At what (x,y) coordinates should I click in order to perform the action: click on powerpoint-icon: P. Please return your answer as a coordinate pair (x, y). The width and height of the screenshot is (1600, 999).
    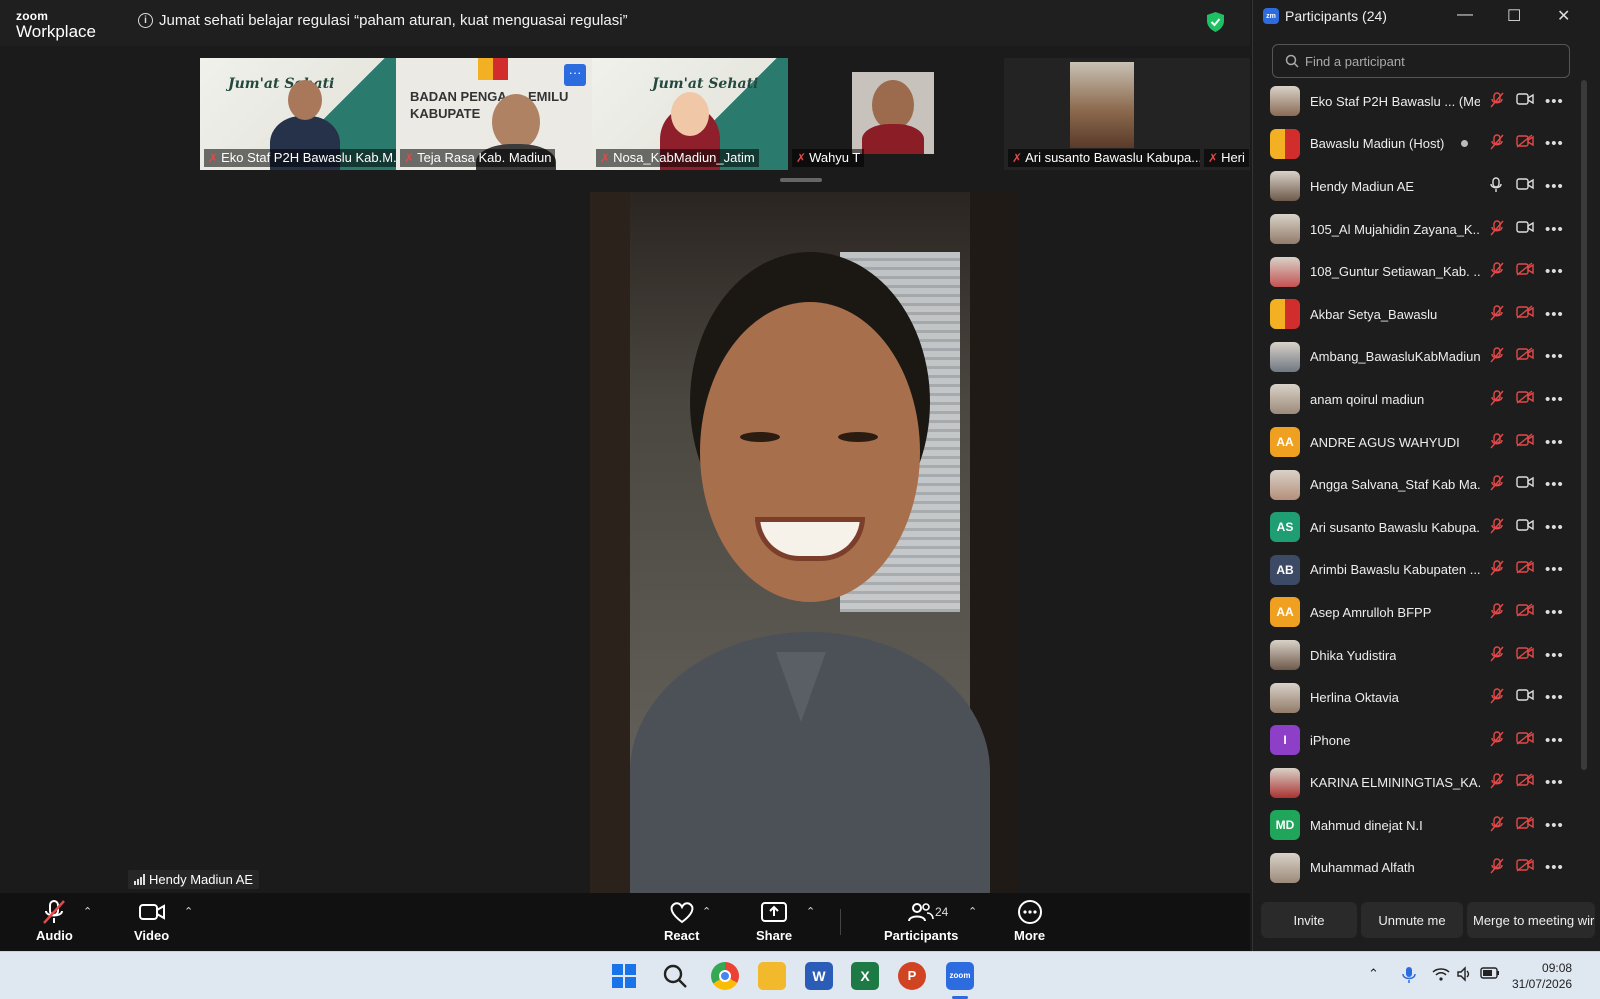
    Looking at the image, I should click on (912, 976).